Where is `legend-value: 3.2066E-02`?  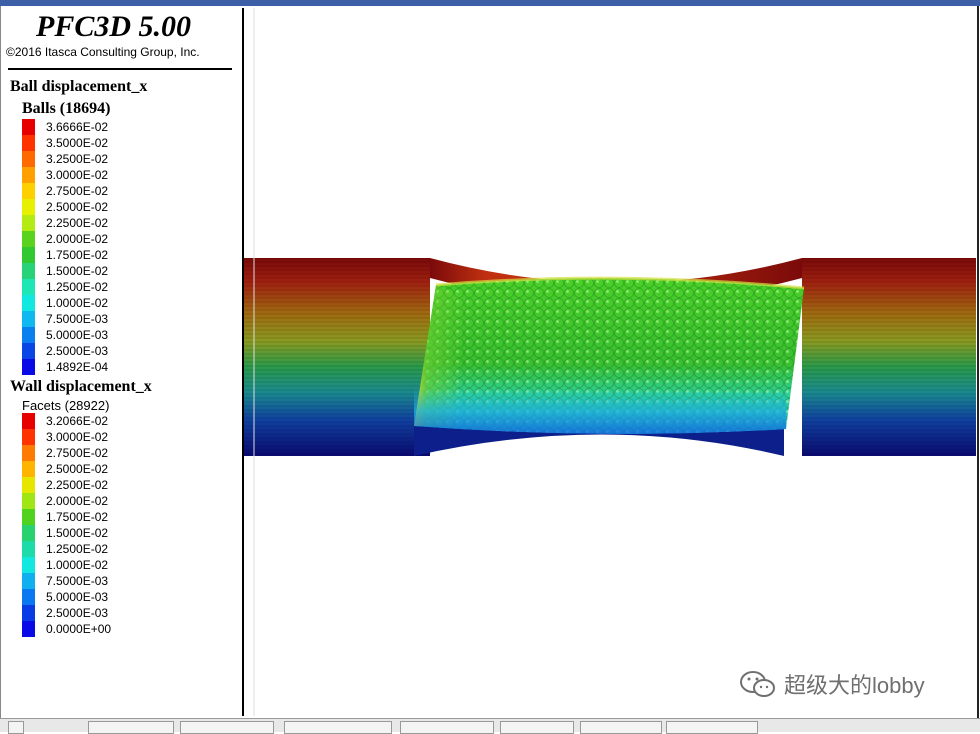 legend-value: 3.2066E-02 is located at coordinates (77, 421).